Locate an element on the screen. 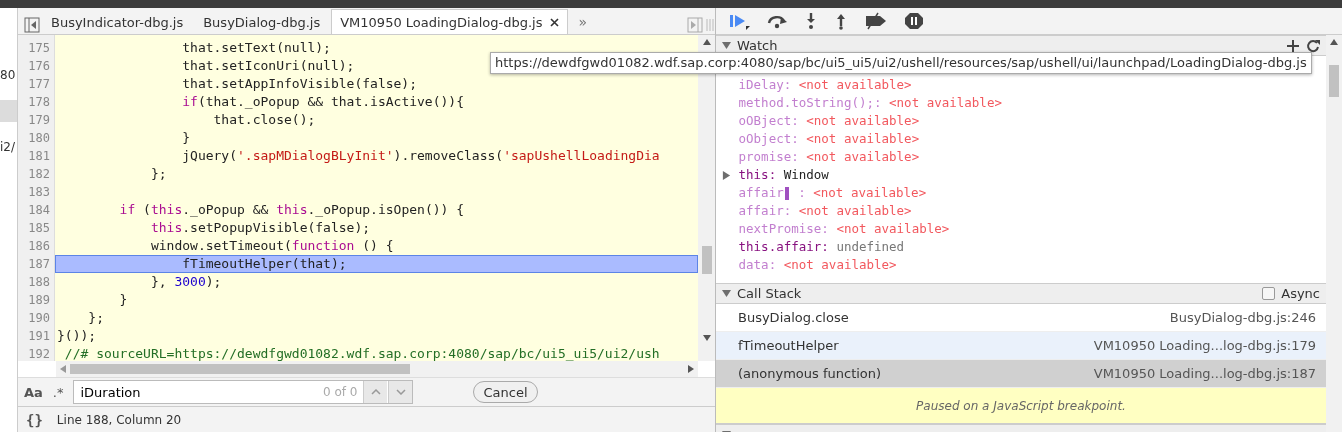 The image size is (1342, 432). close-icon is located at coordinates (555, 22).